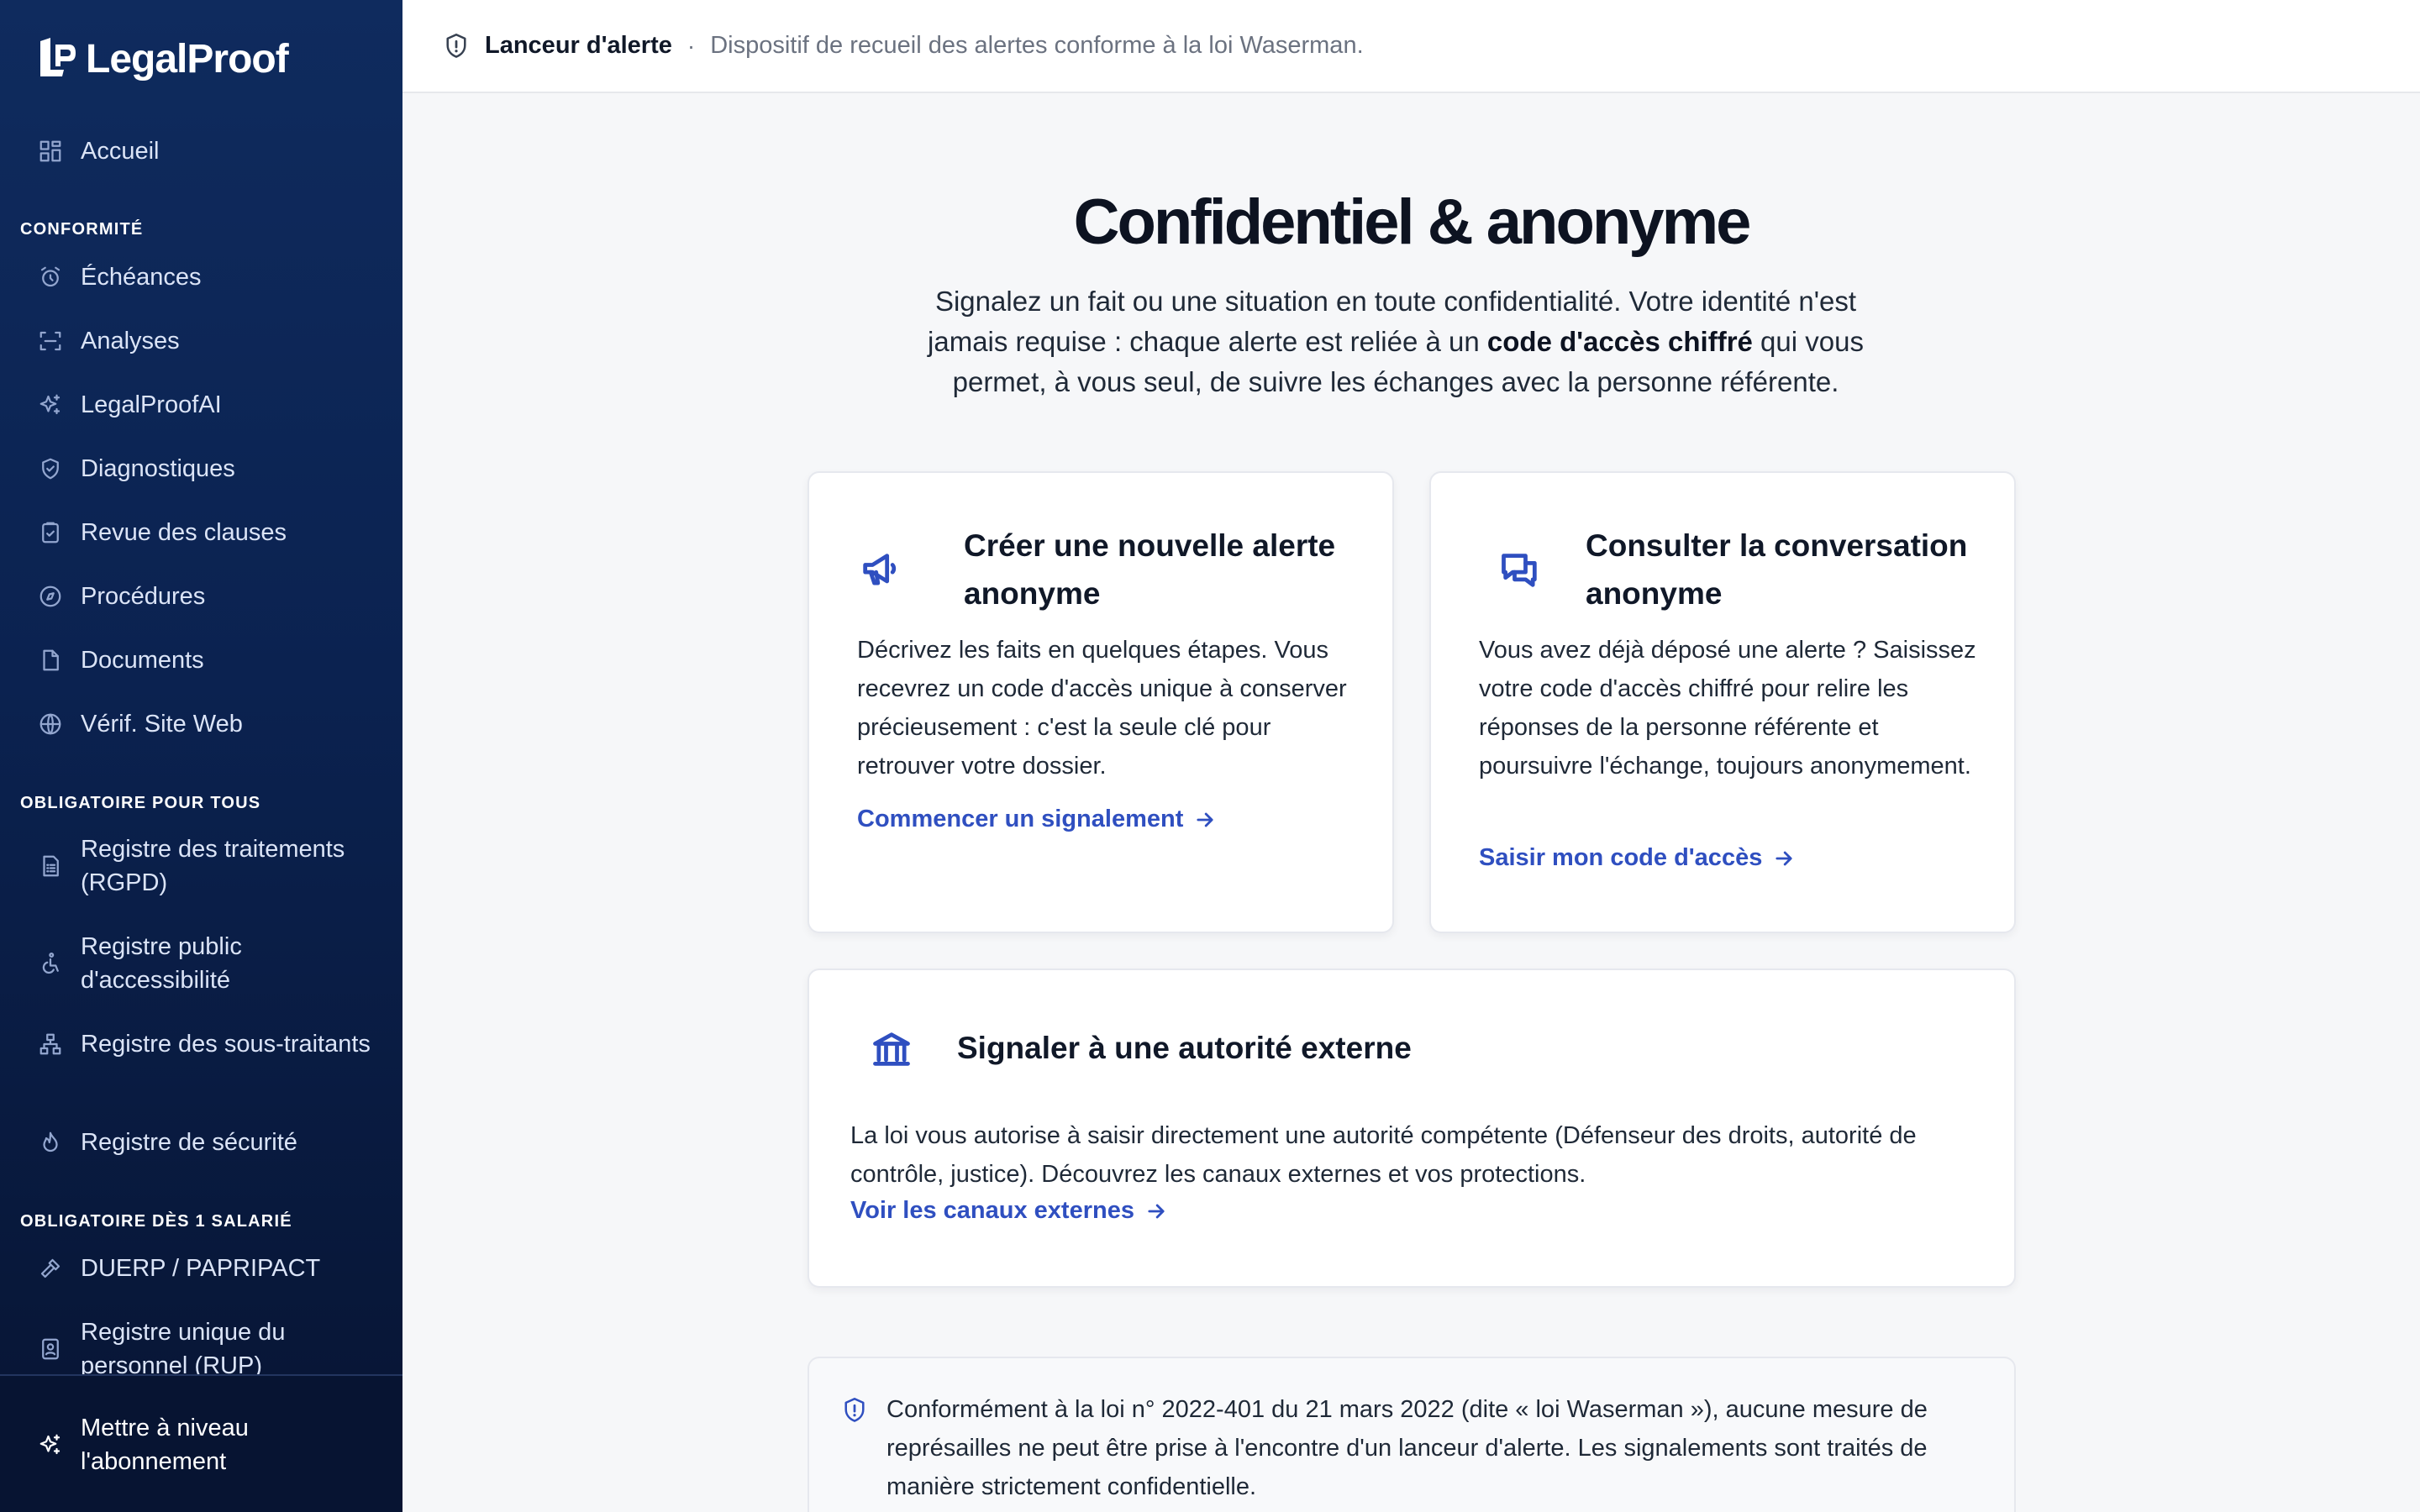 This screenshot has height=1512, width=2420. I want to click on start-report-link: Commencer un signalement, so click(1037, 819).